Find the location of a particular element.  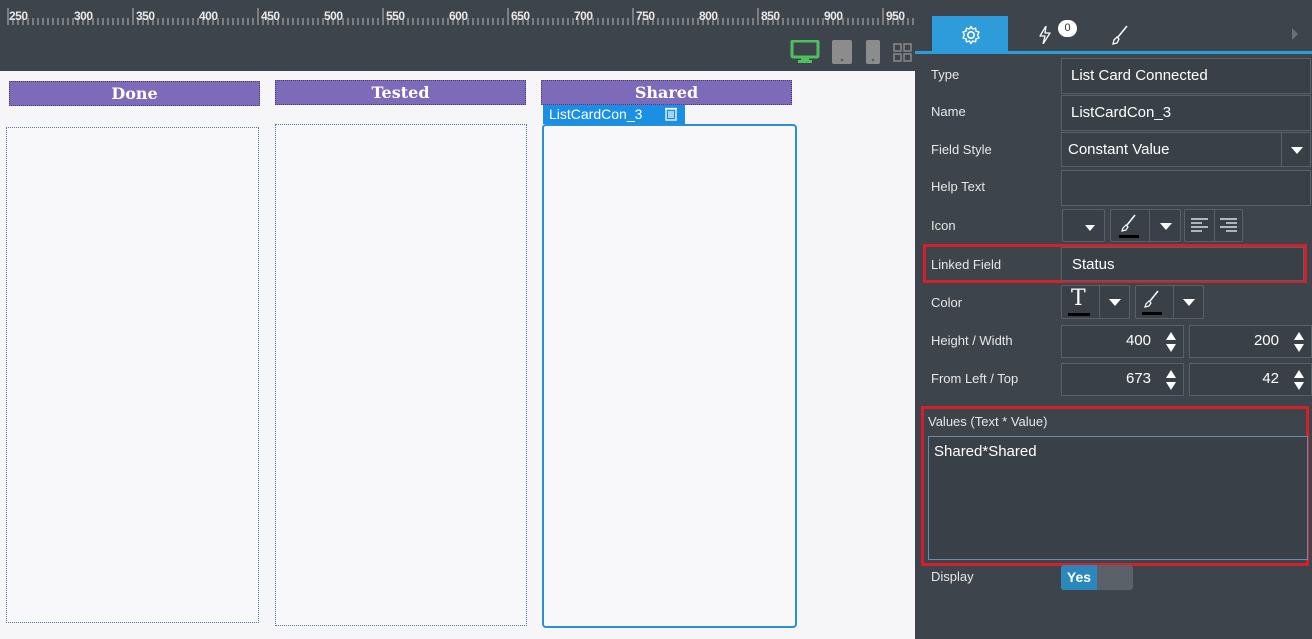

panel-tabs: 0 is located at coordinates (1113, 27).